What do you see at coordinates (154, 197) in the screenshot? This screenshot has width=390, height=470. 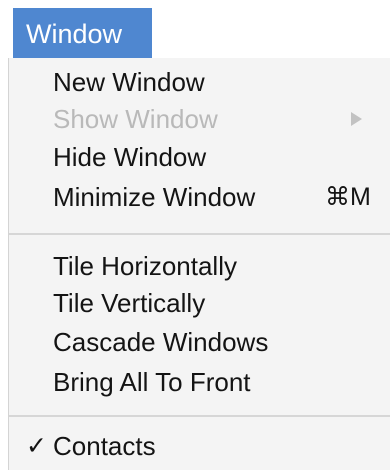 I see `menu-item-minimize-window: Minimize Window` at bounding box center [154, 197].